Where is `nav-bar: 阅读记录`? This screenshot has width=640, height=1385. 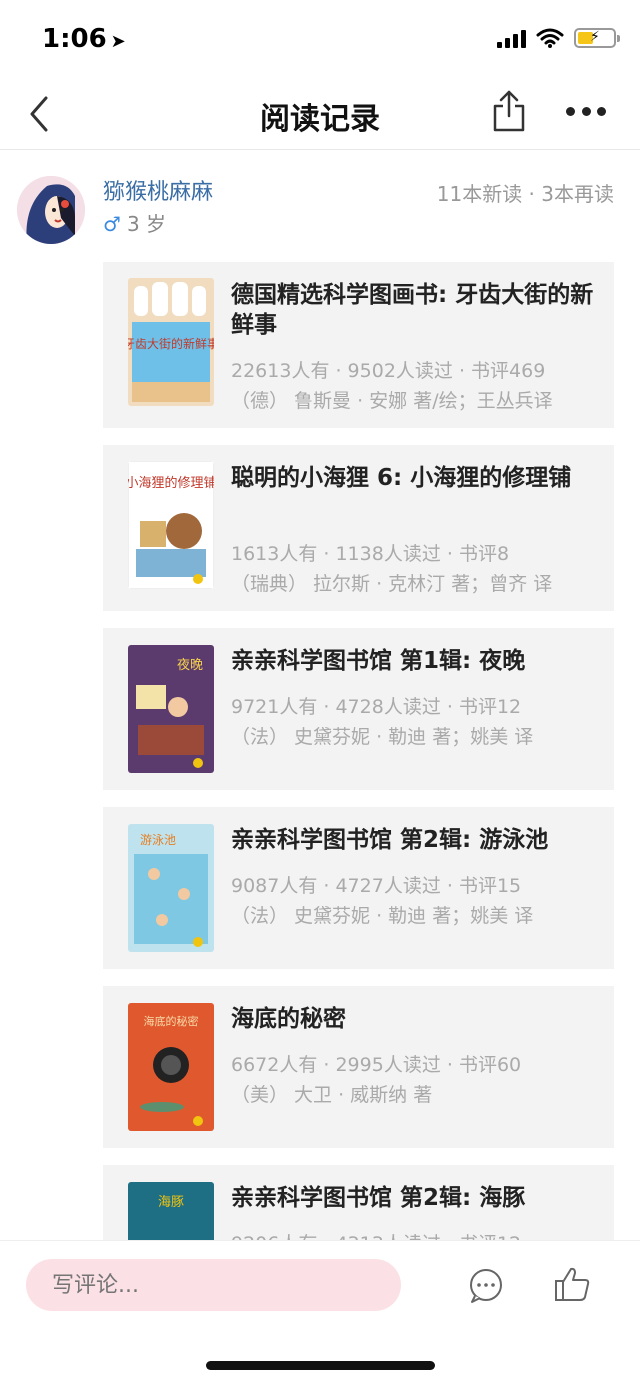
nav-bar: 阅读记录 is located at coordinates (320, 115).